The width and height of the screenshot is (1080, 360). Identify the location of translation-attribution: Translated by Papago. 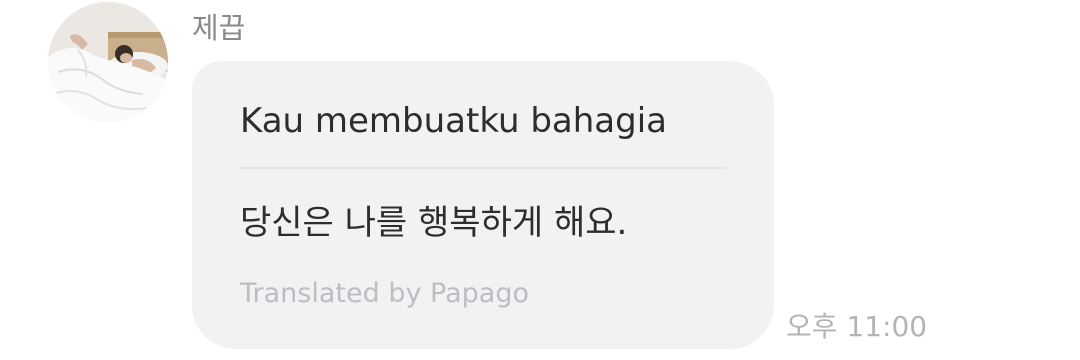
(384, 293).